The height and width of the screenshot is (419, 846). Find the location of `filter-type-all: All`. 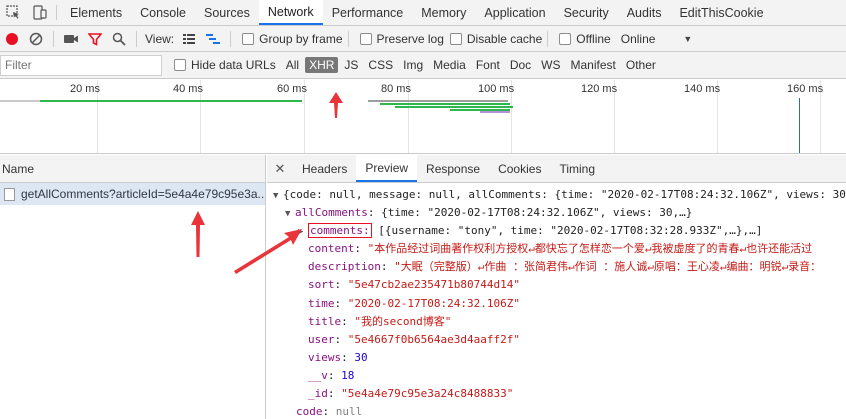

filter-type-all: All is located at coordinates (292, 65).